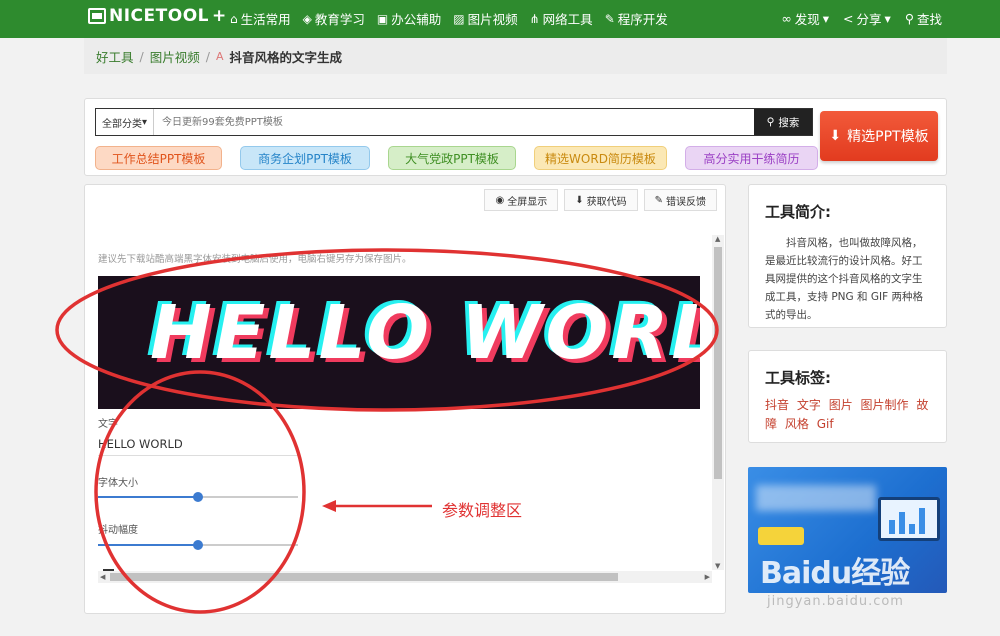  What do you see at coordinates (567, 19) in the screenshot?
I see `nav-item-label: 网络工具` at bounding box center [567, 19].